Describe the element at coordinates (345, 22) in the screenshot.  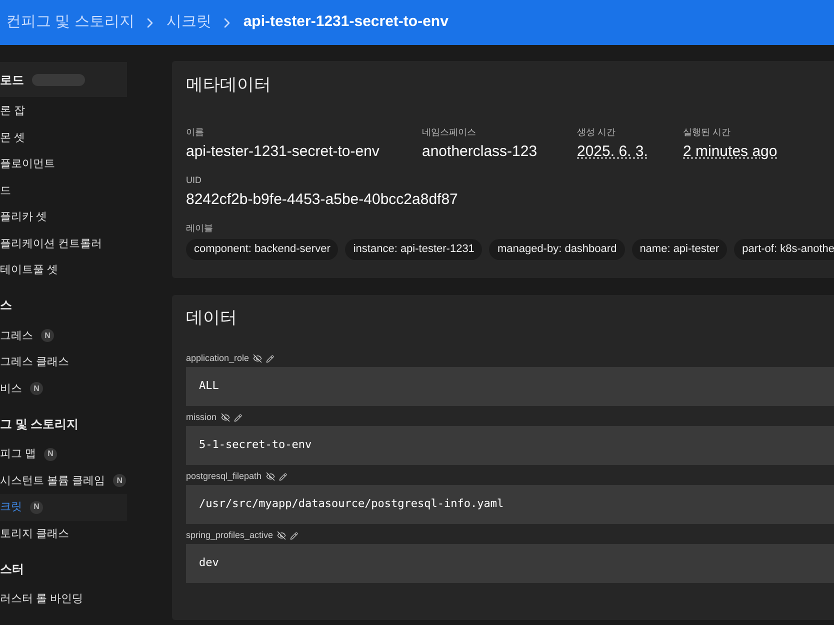
I see `page-title: api-tester-1231-secret-to-env` at that location.